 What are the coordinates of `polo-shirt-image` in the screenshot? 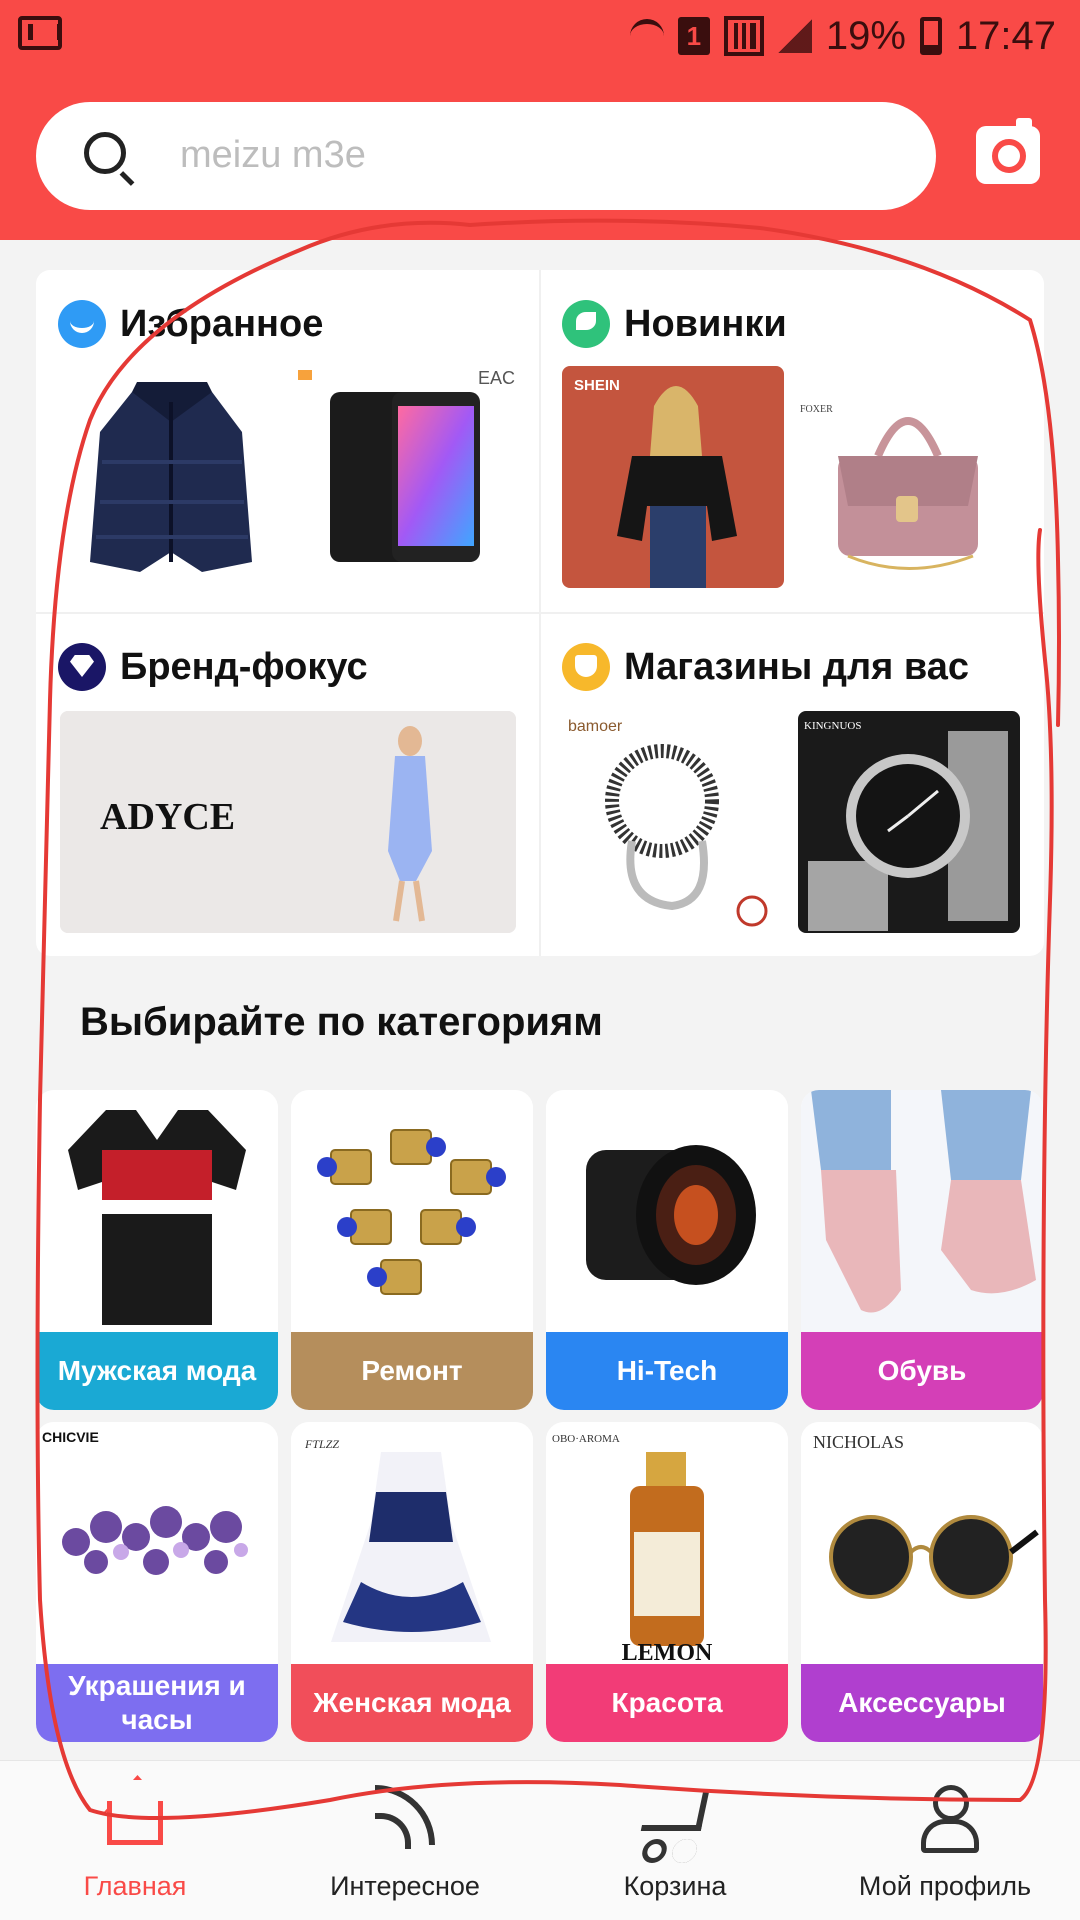 It's located at (157, 1211).